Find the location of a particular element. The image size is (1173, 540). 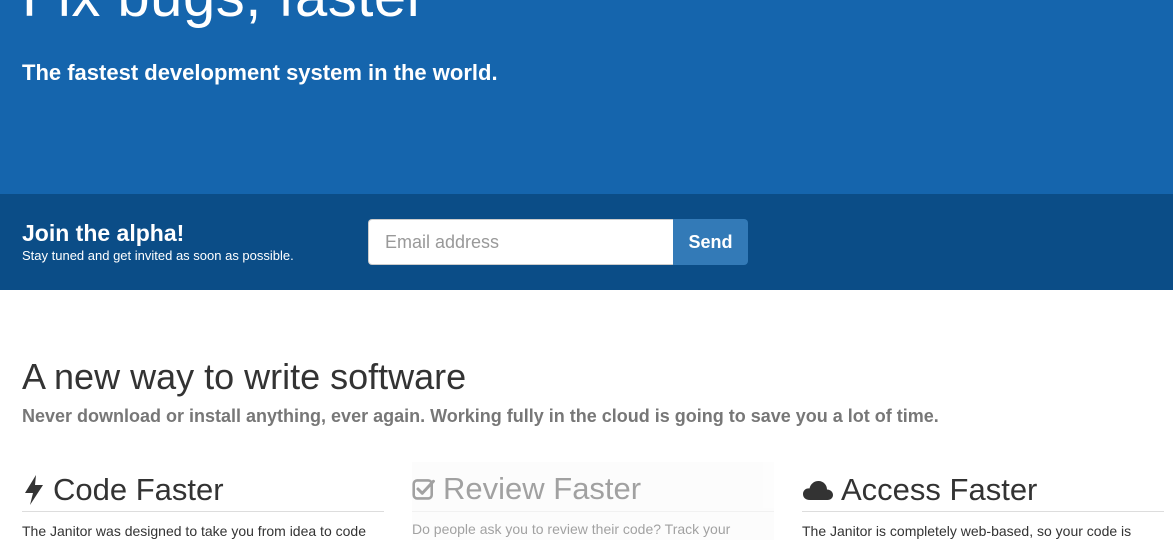

feature-heading: Access Faster is located at coordinates (983, 487).